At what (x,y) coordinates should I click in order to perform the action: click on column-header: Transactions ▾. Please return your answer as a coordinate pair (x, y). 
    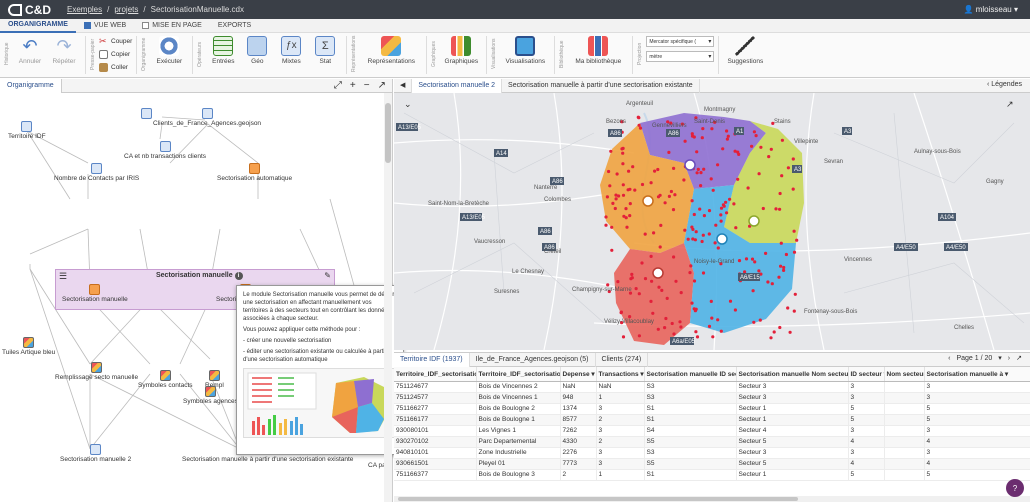
    Looking at the image, I should click on (620, 374).